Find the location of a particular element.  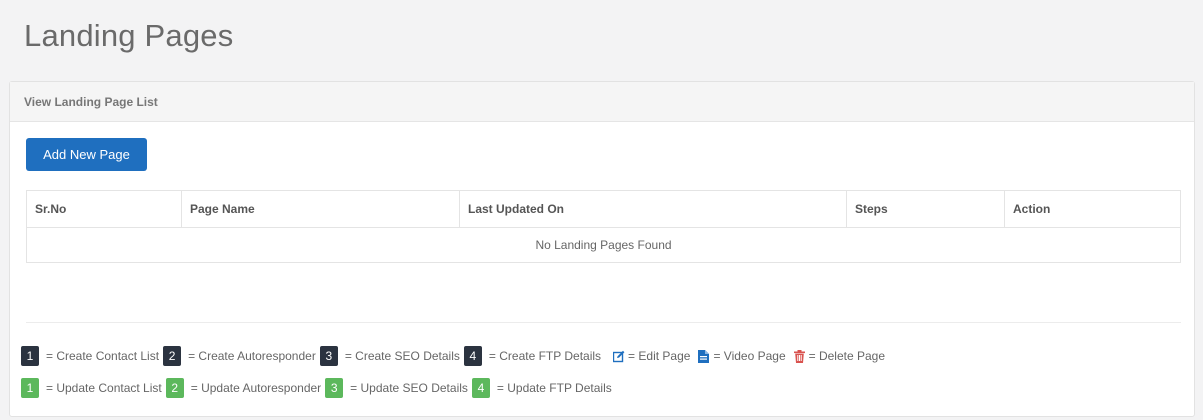

legend-label: = Update Contact List is located at coordinates (104, 388).